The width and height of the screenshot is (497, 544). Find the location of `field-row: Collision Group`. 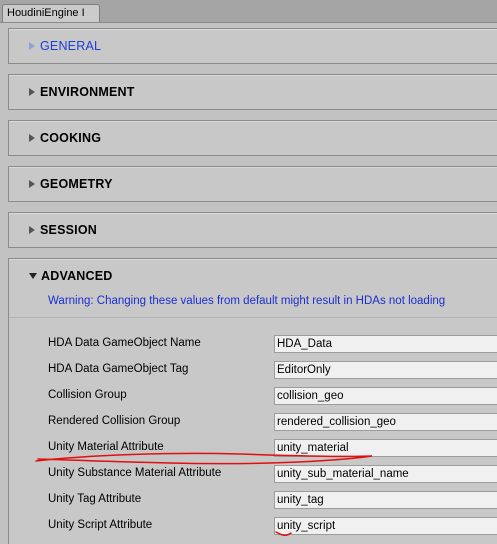

field-row: Collision Group is located at coordinates (272, 396).